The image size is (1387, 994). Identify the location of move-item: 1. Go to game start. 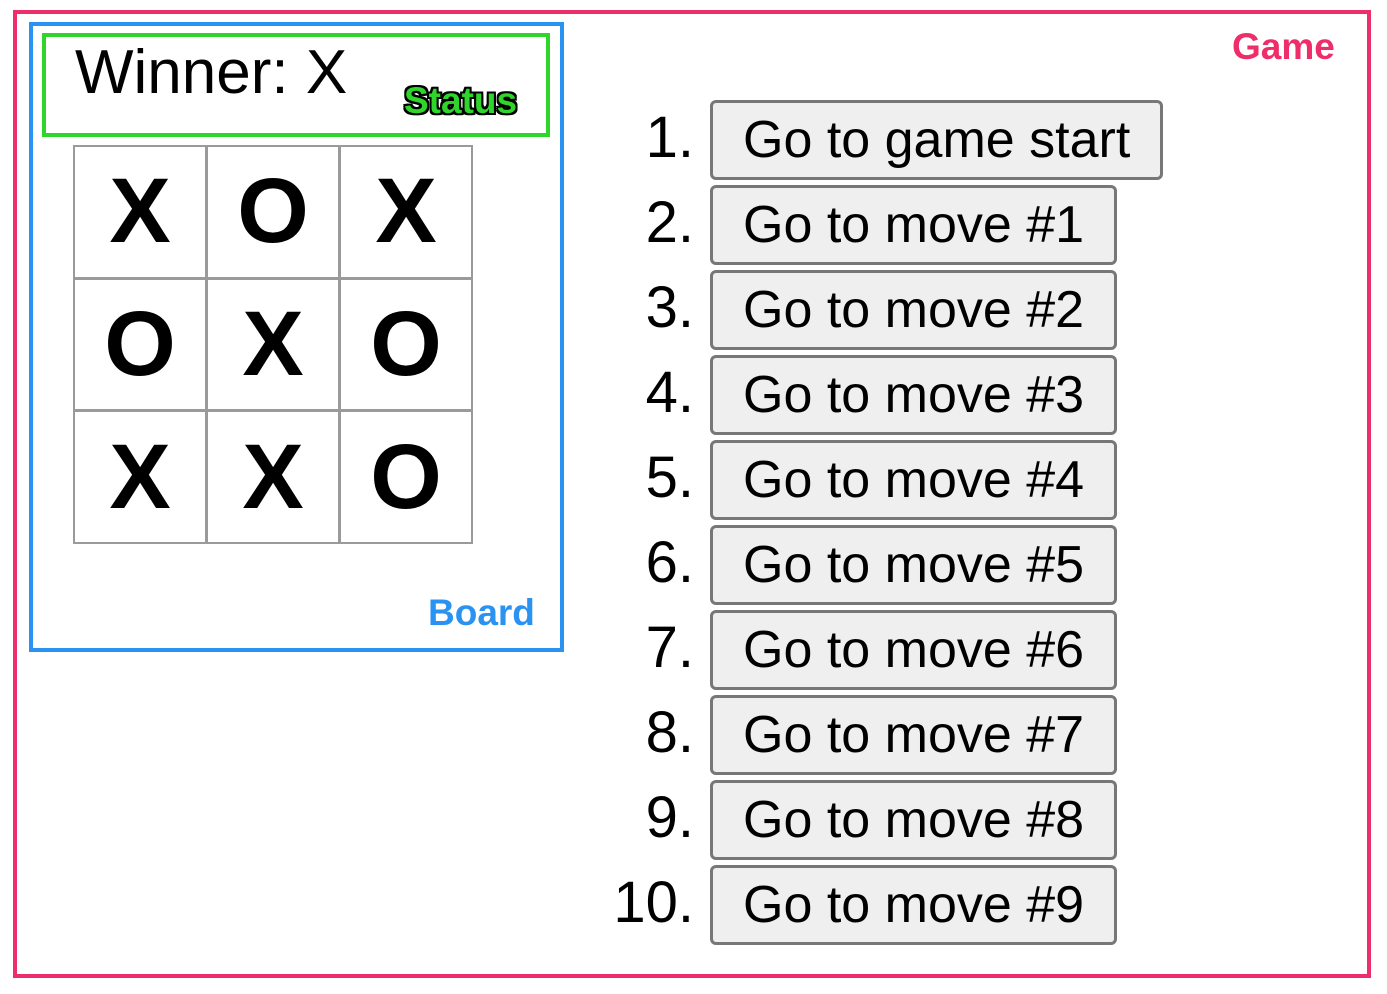
(900, 140).